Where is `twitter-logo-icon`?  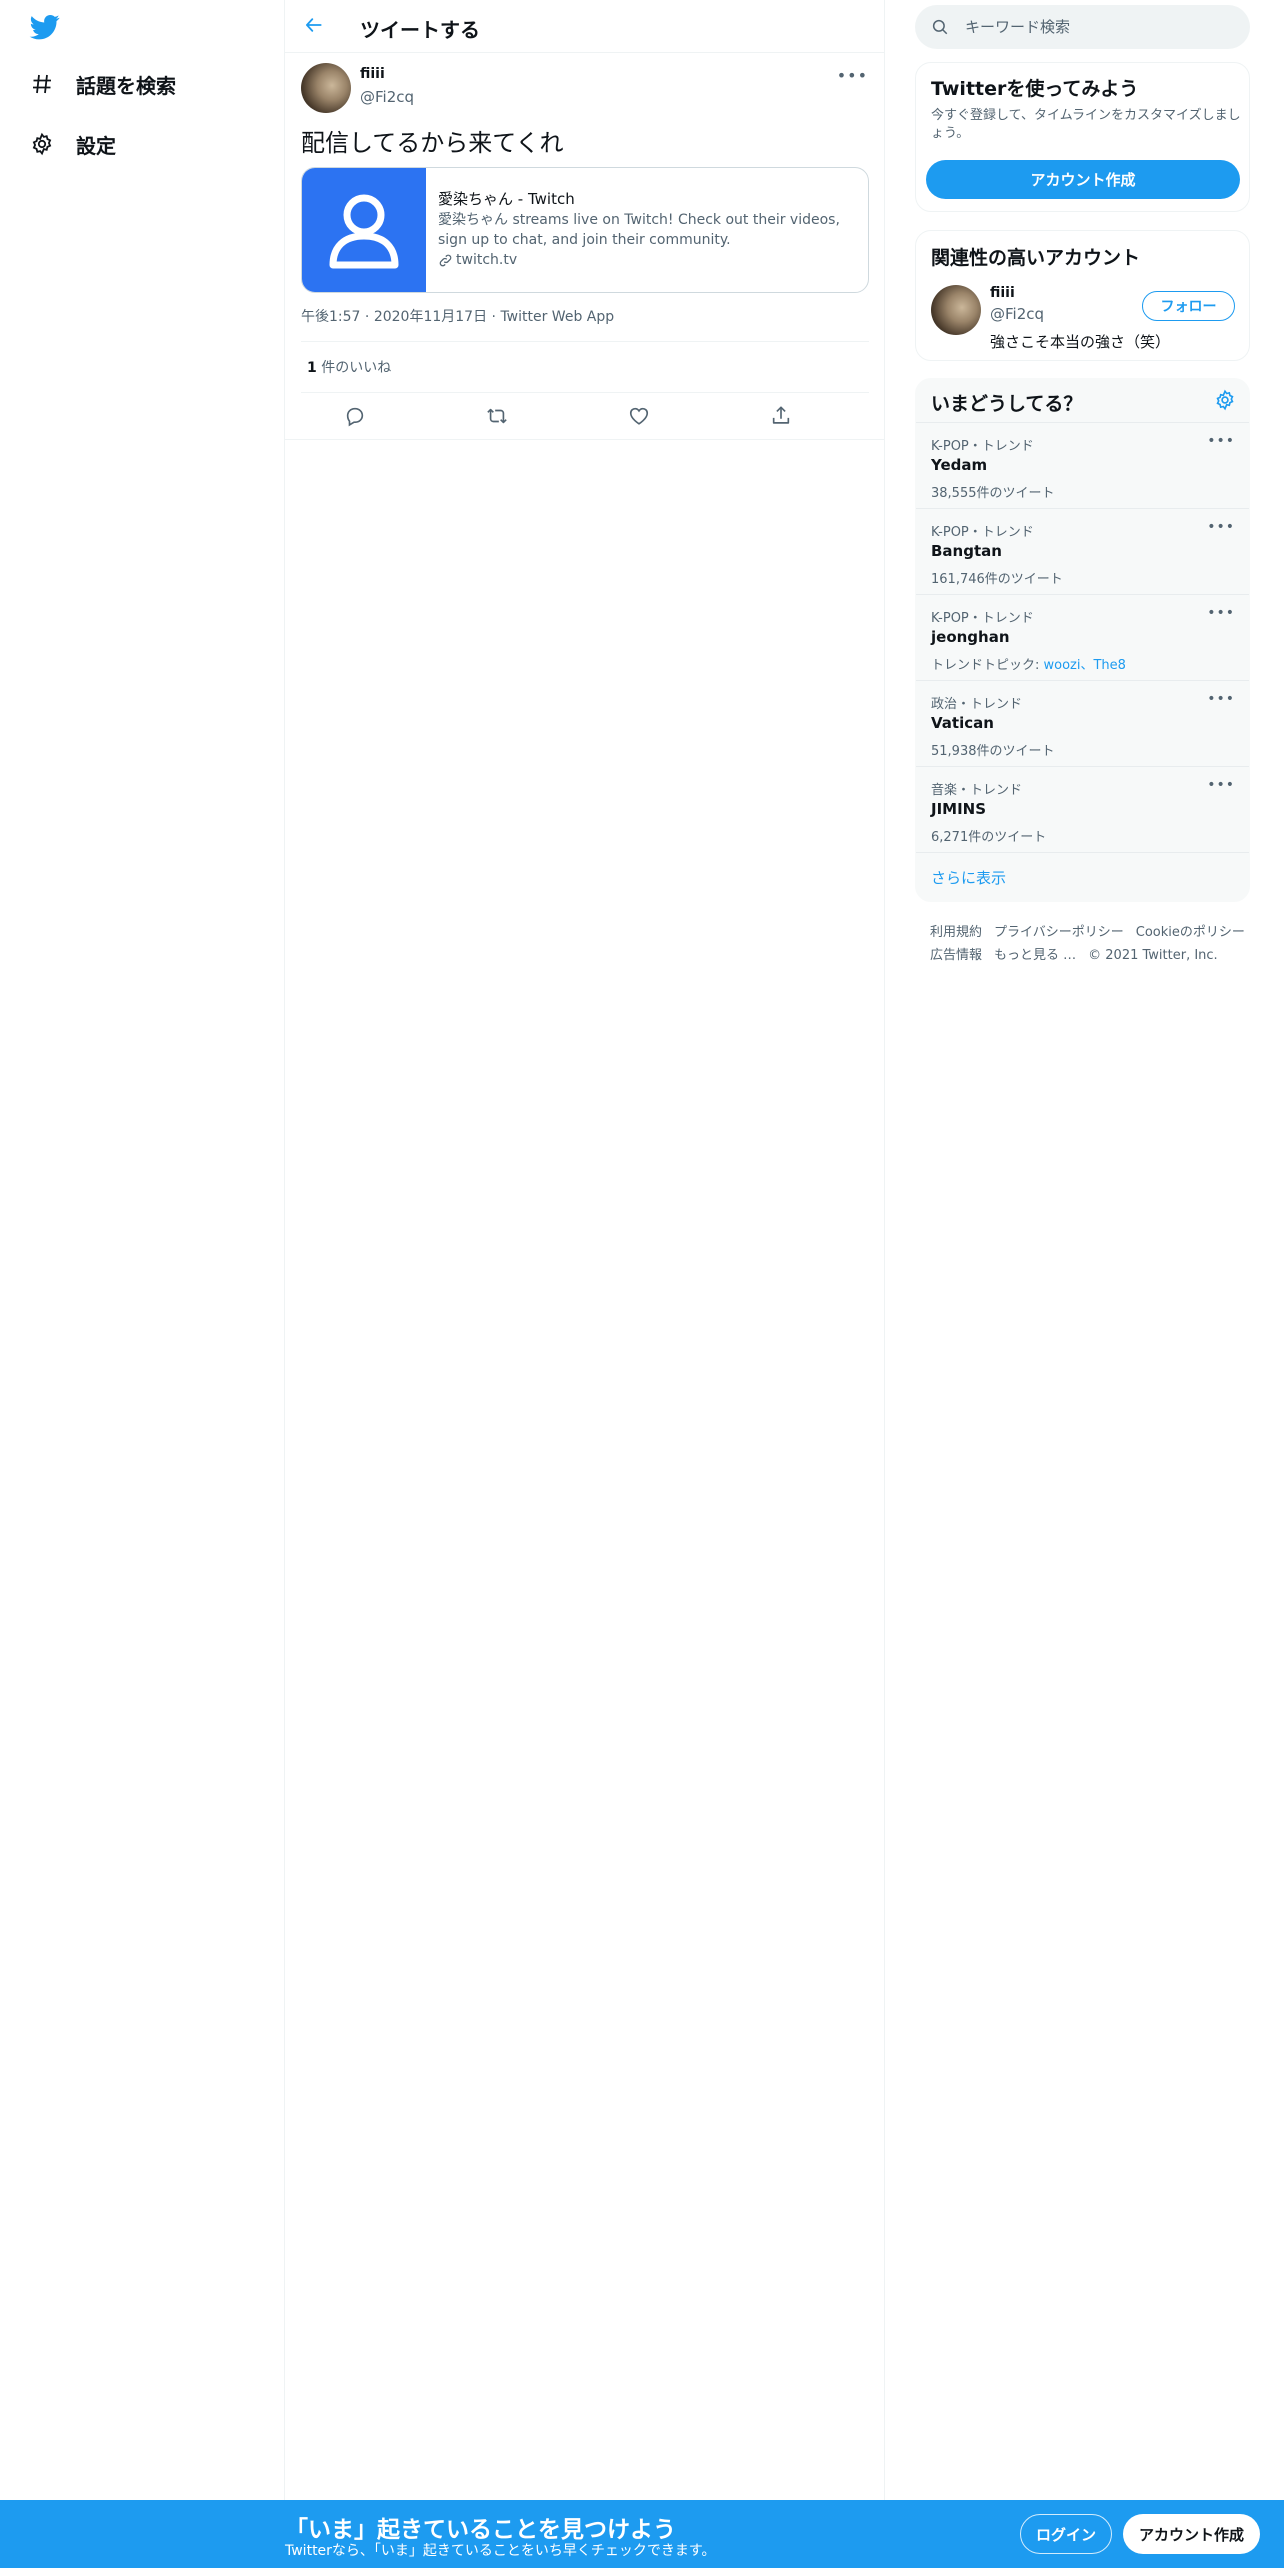 twitter-logo-icon is located at coordinates (45, 27).